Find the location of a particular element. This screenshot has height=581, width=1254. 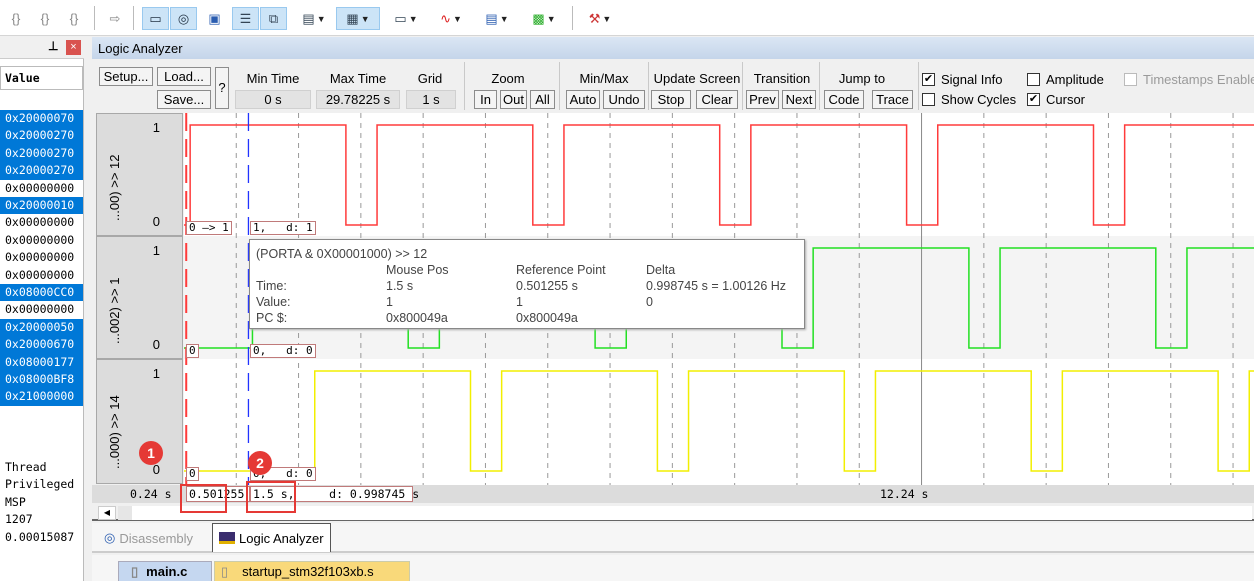

tooltip-time-mouse: 1.5 s is located at coordinates (400, 286).